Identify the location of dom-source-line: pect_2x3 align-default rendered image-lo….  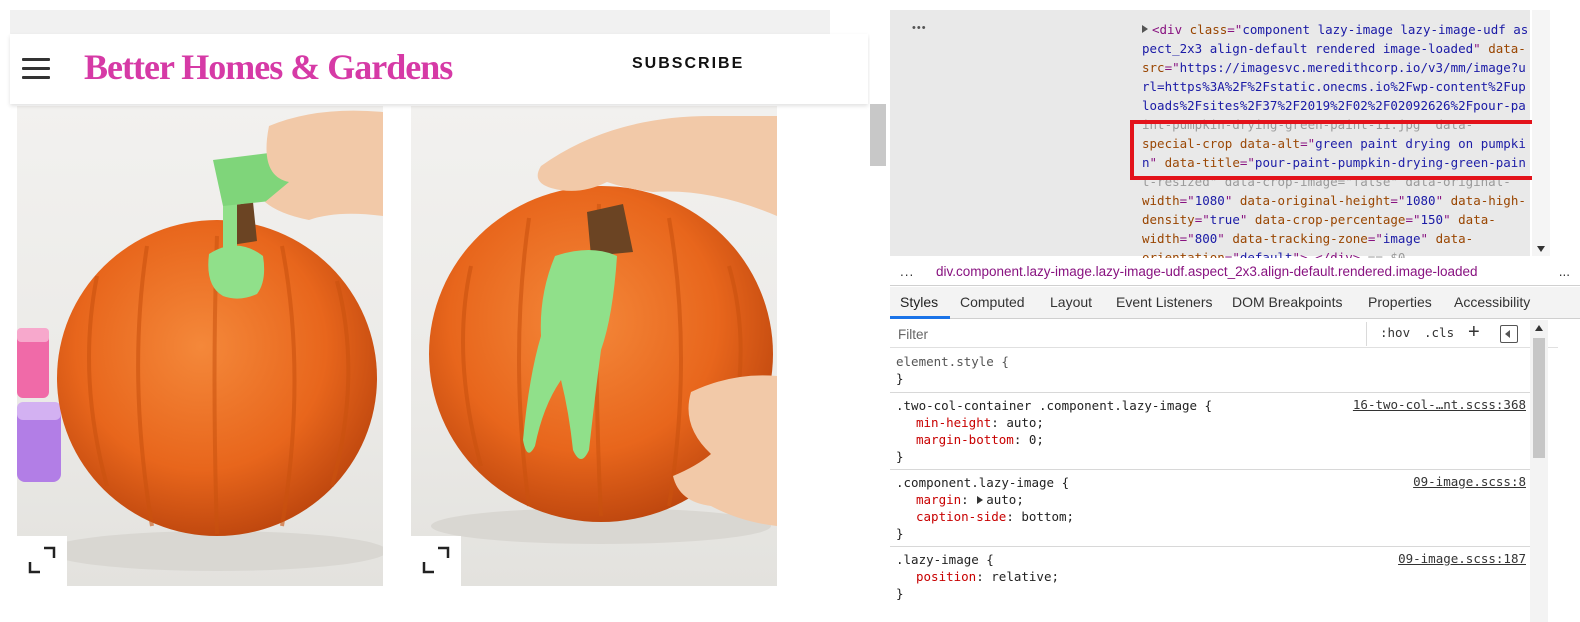
(1347, 48).